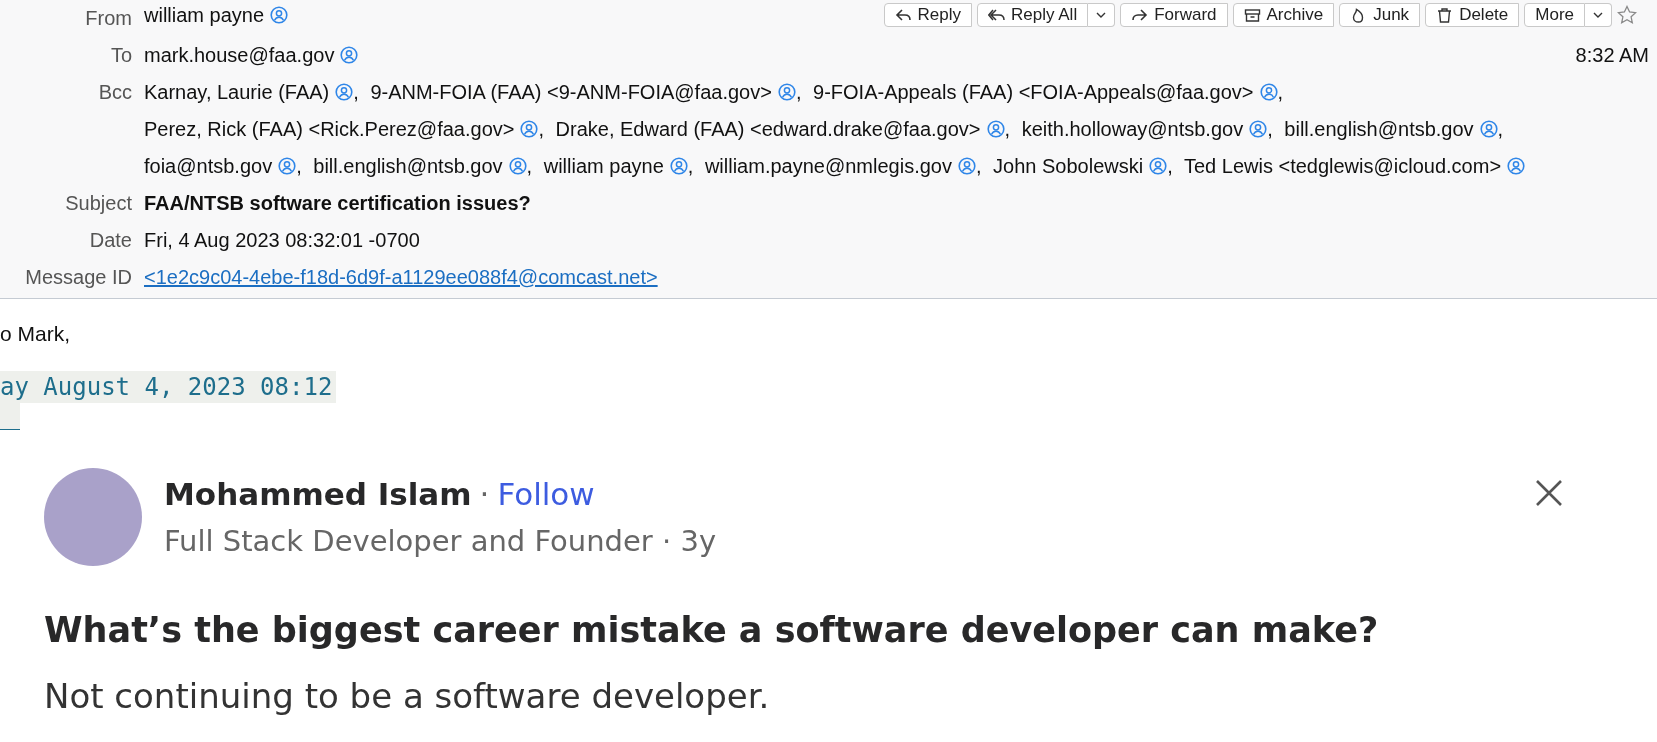  I want to click on question-text: What’s the biggest career mistake a software developer can make?, so click(712, 630).